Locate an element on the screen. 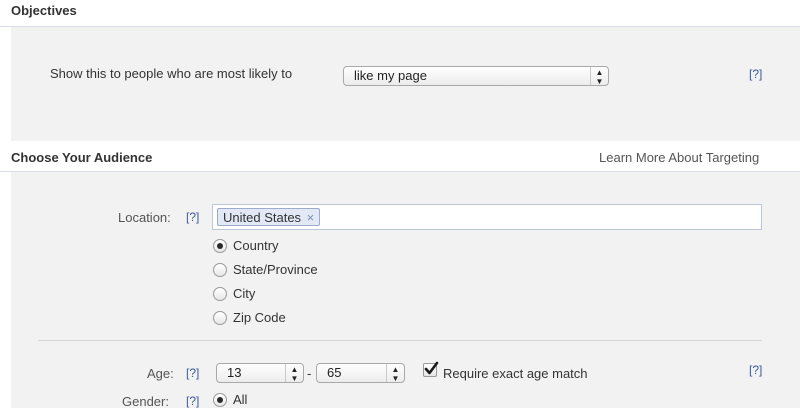 The width and height of the screenshot is (800, 411). location-token: United States × is located at coordinates (269, 217).